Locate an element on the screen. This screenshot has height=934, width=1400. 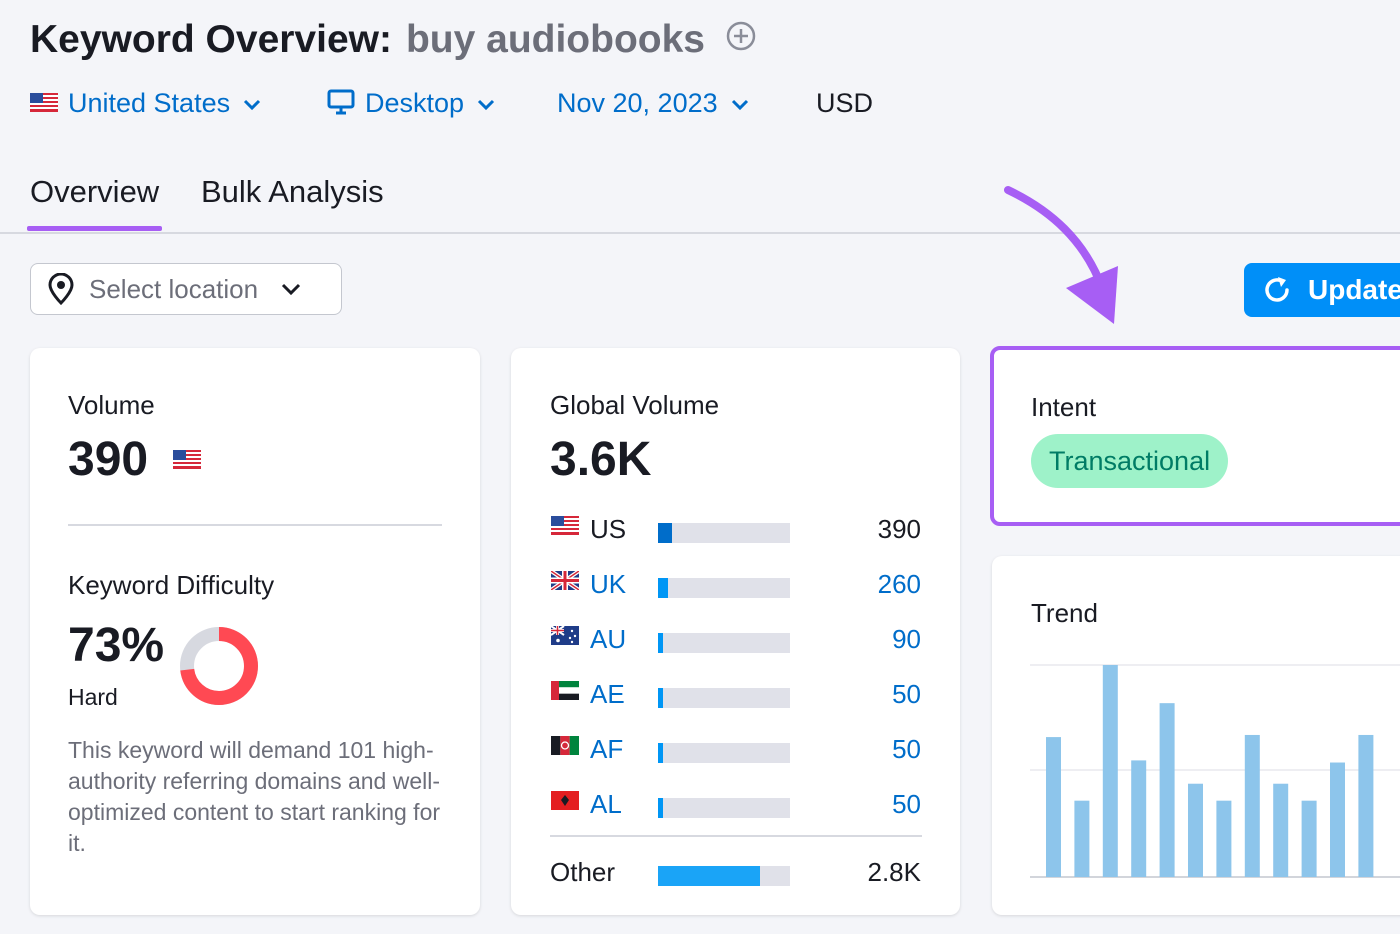
af-flag-icon is located at coordinates (565, 745).